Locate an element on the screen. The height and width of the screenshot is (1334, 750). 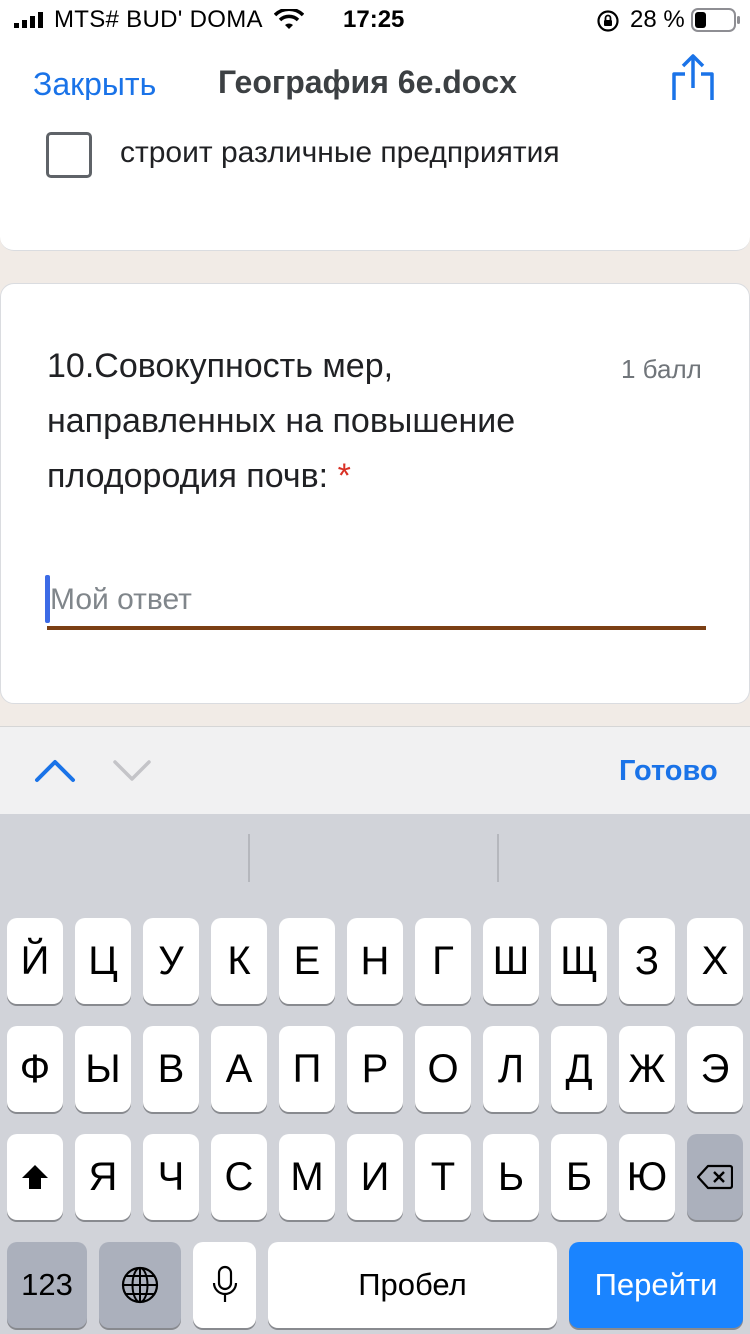
clock: 17:25 is located at coordinates (374, 19).